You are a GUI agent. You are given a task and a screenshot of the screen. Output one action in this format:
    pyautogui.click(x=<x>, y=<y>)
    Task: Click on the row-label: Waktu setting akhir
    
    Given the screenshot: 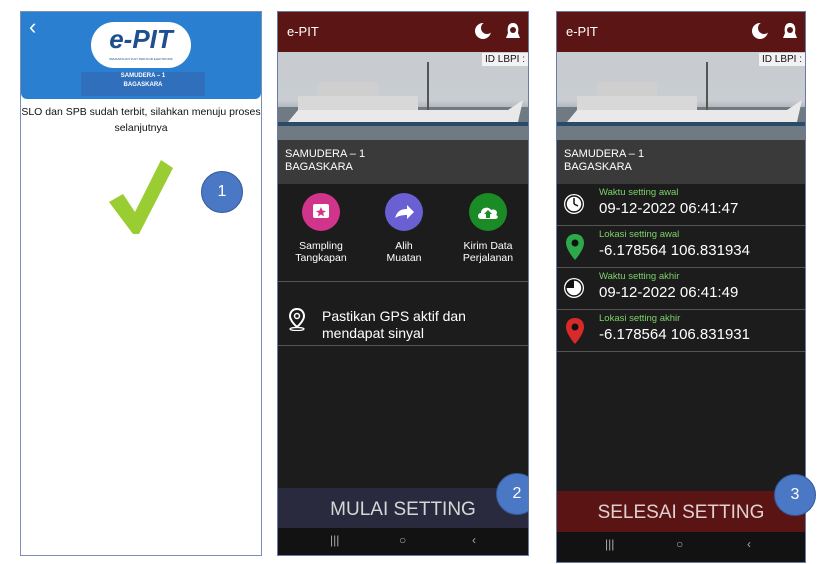 What is the action you would take?
    pyautogui.click(x=639, y=276)
    